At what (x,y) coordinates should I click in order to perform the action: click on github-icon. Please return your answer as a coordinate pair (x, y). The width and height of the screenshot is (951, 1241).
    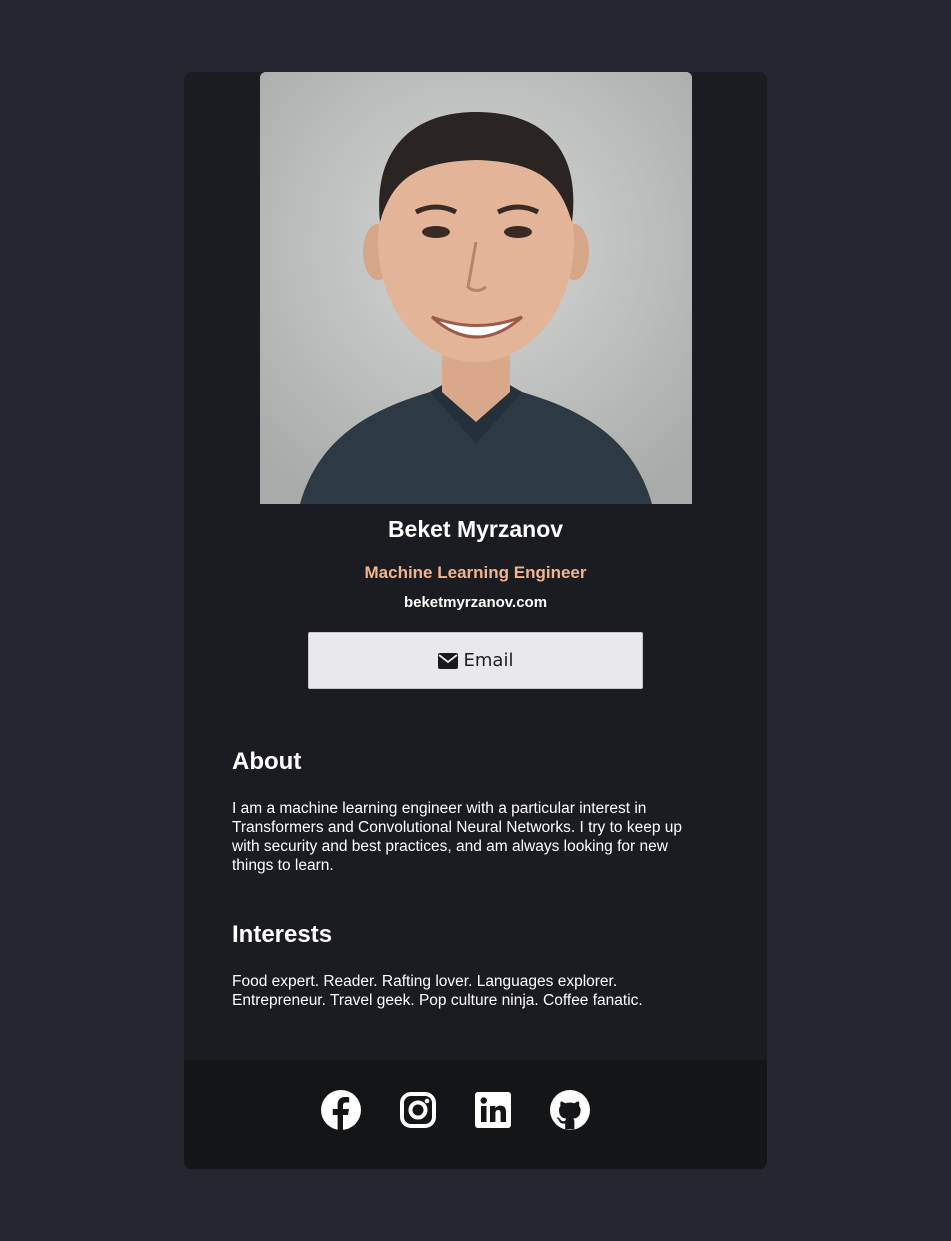
    Looking at the image, I should click on (570, 1110).